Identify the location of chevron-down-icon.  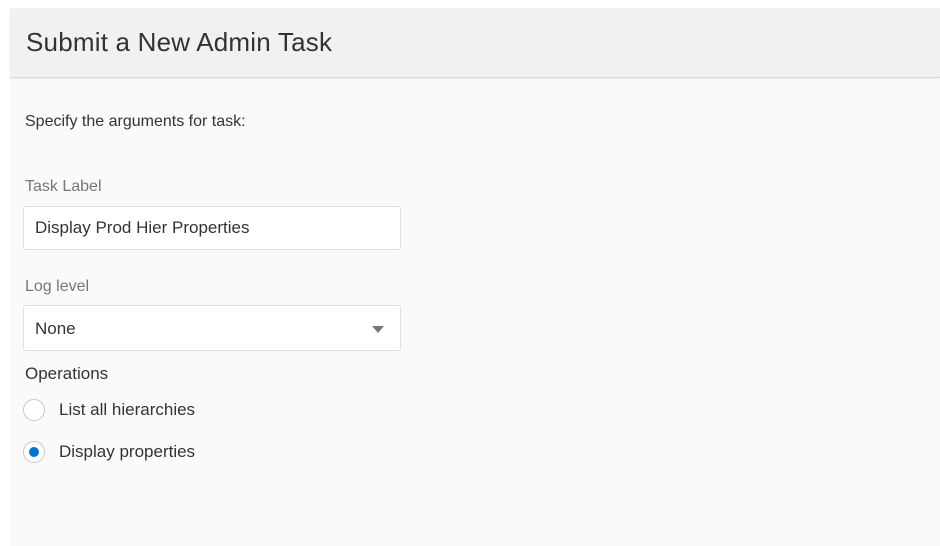
(378, 329).